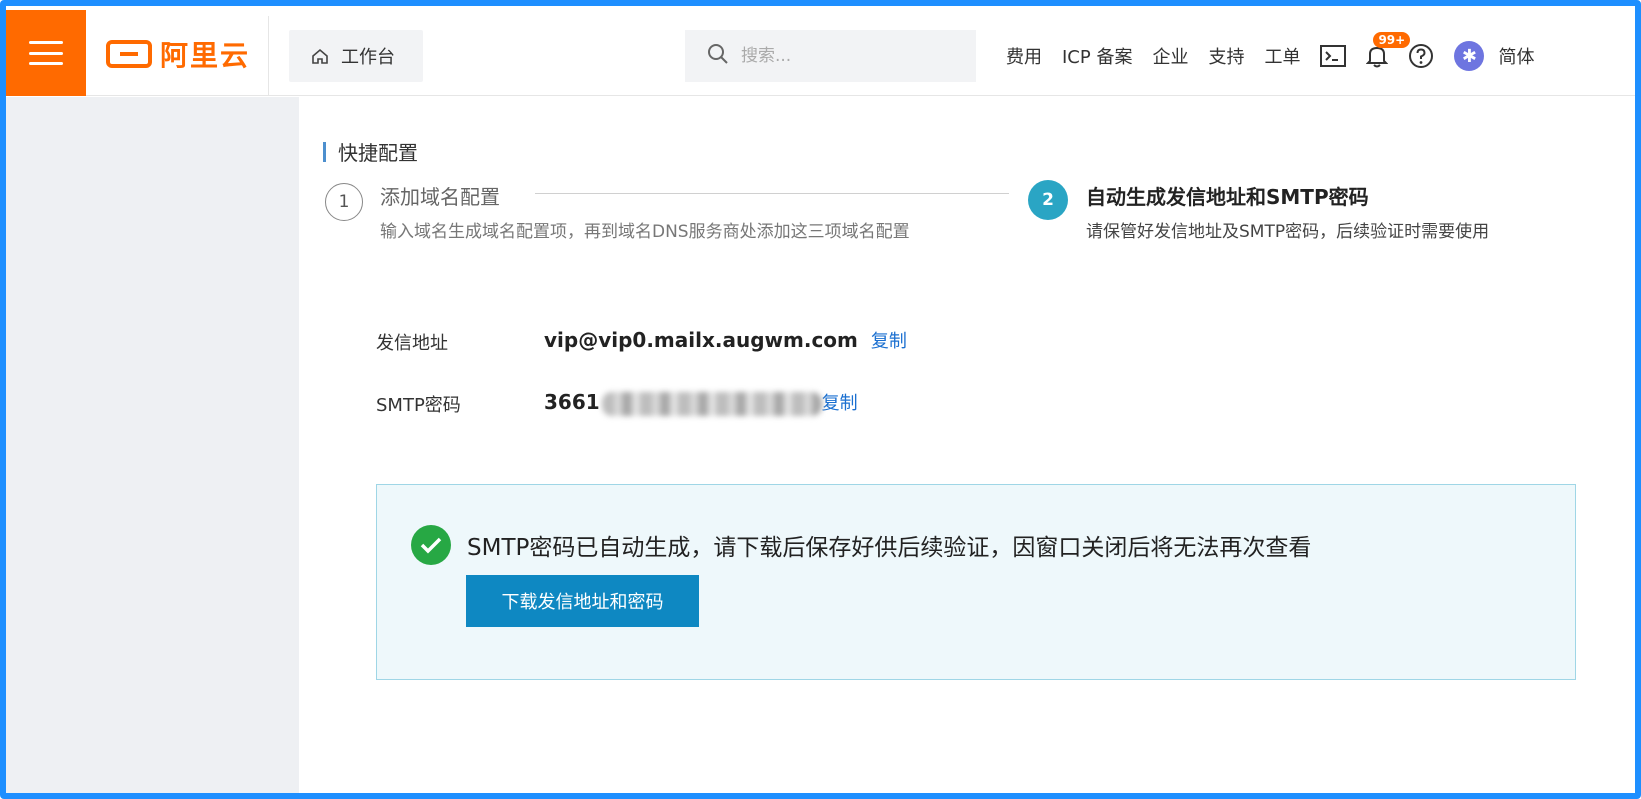 The width and height of the screenshot is (1641, 799). I want to click on workbench-label: 工作台, so click(368, 57).